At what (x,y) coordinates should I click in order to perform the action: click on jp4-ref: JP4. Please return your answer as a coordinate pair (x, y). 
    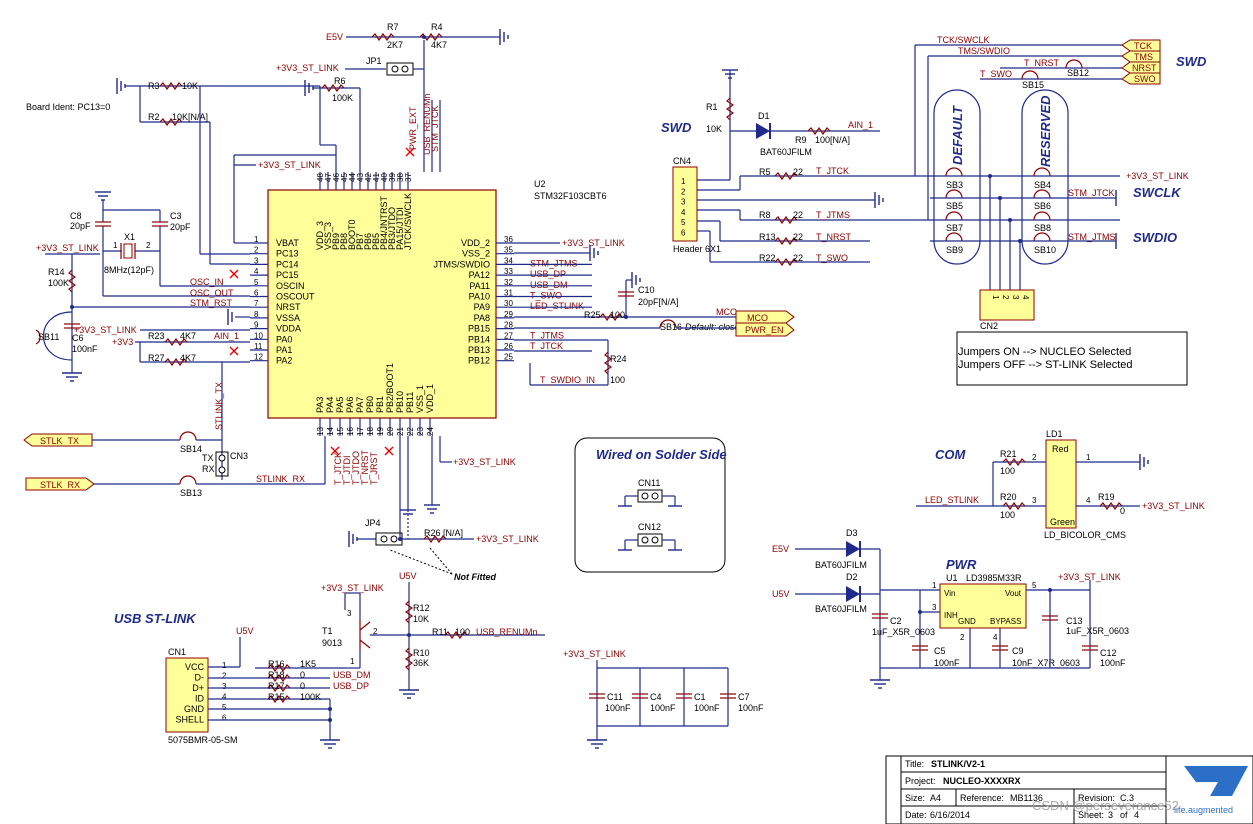
    Looking at the image, I should click on (373, 523).